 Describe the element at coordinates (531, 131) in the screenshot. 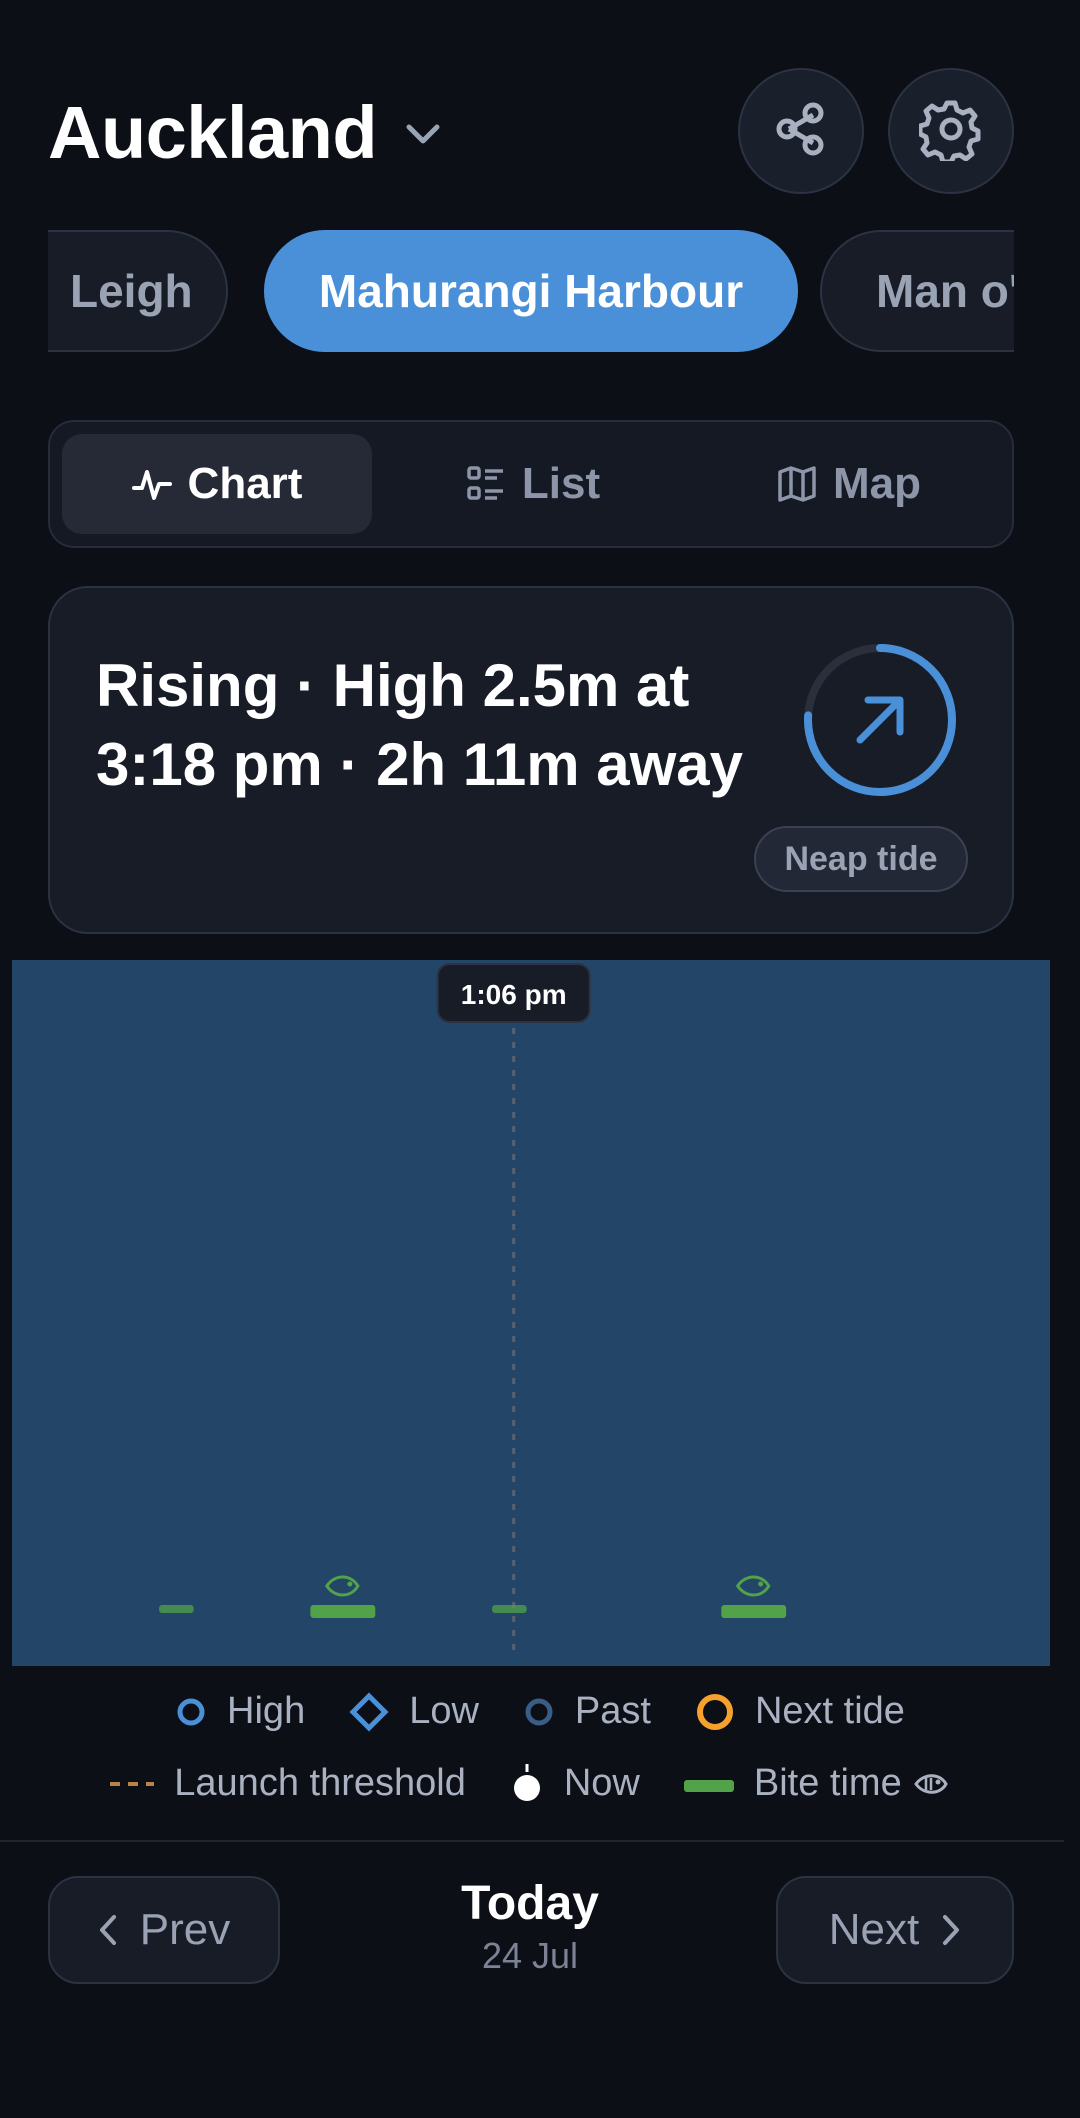

I see `header: Auckland` at that location.